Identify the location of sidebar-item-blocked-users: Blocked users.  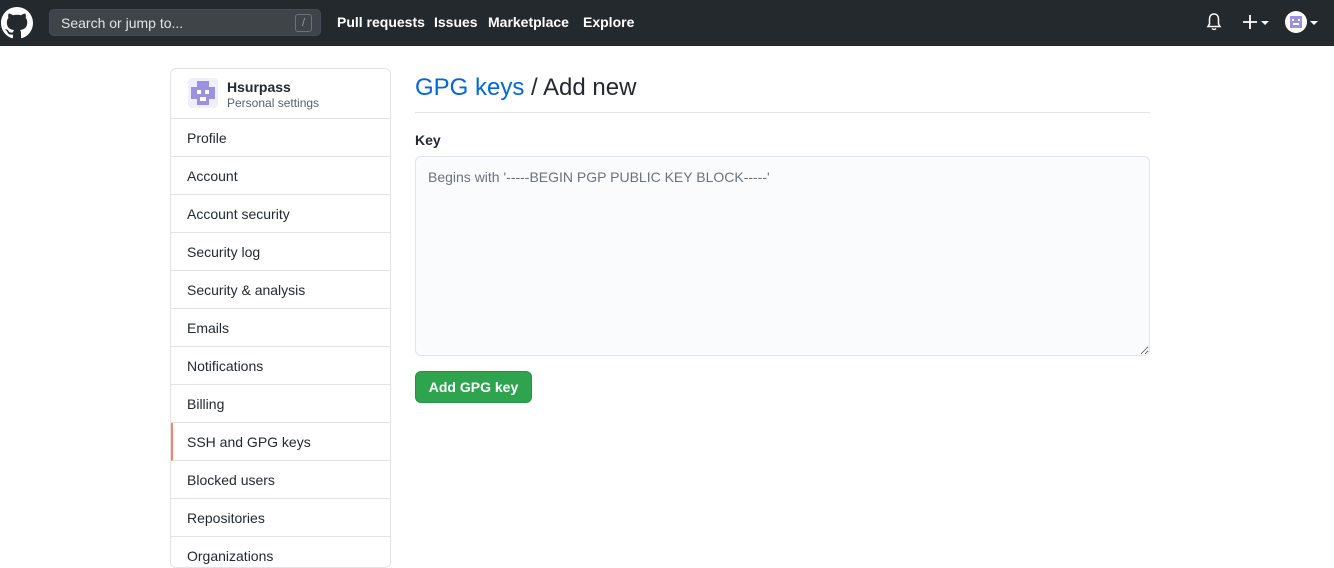
(280, 480).